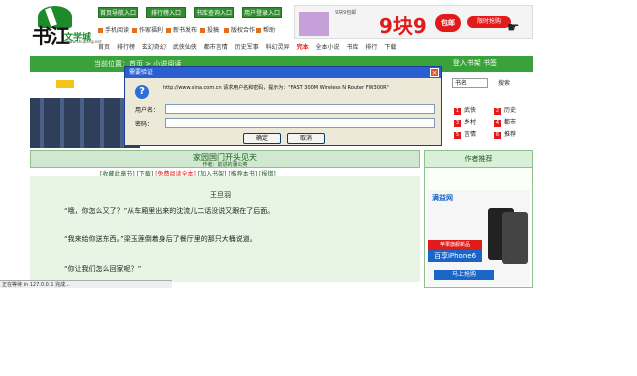 This screenshot has width=637, height=376. Describe the element at coordinates (479, 238) in the screenshot. I see `phone-advertisement: 满益网 苹果旗舰新品 百享iPhone6 马上抢购` at that location.